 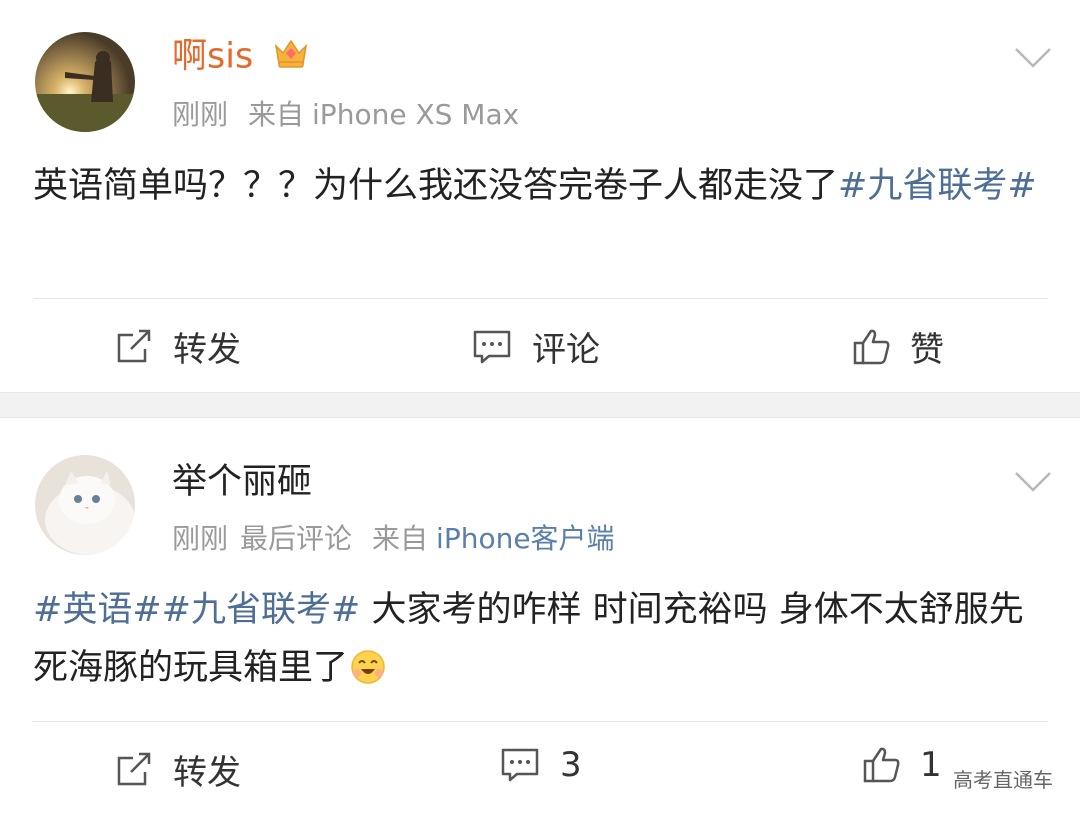 What do you see at coordinates (538, 642) in the screenshot?
I see `post-content: #英语##九省联考# 大家考的咋样 时间充裕吗 身体不太舒服先死海豚的玩具箱里了` at bounding box center [538, 642].